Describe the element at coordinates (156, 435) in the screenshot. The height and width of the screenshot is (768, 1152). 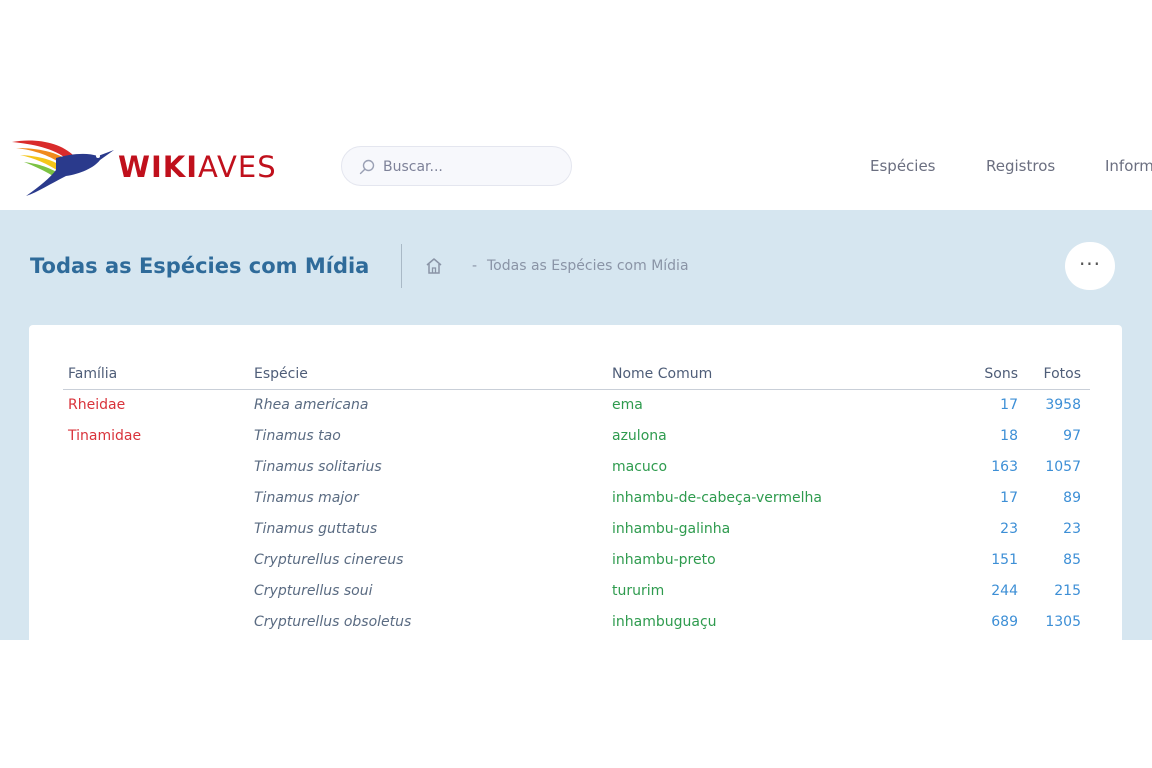
I see `cell-familia: Tinamidae` at that location.